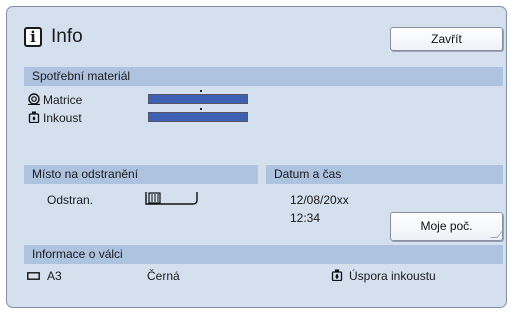 This screenshot has width=513, height=313. Describe the element at coordinates (63, 100) in the screenshot. I see `consumable-label-master: Matrice` at that location.